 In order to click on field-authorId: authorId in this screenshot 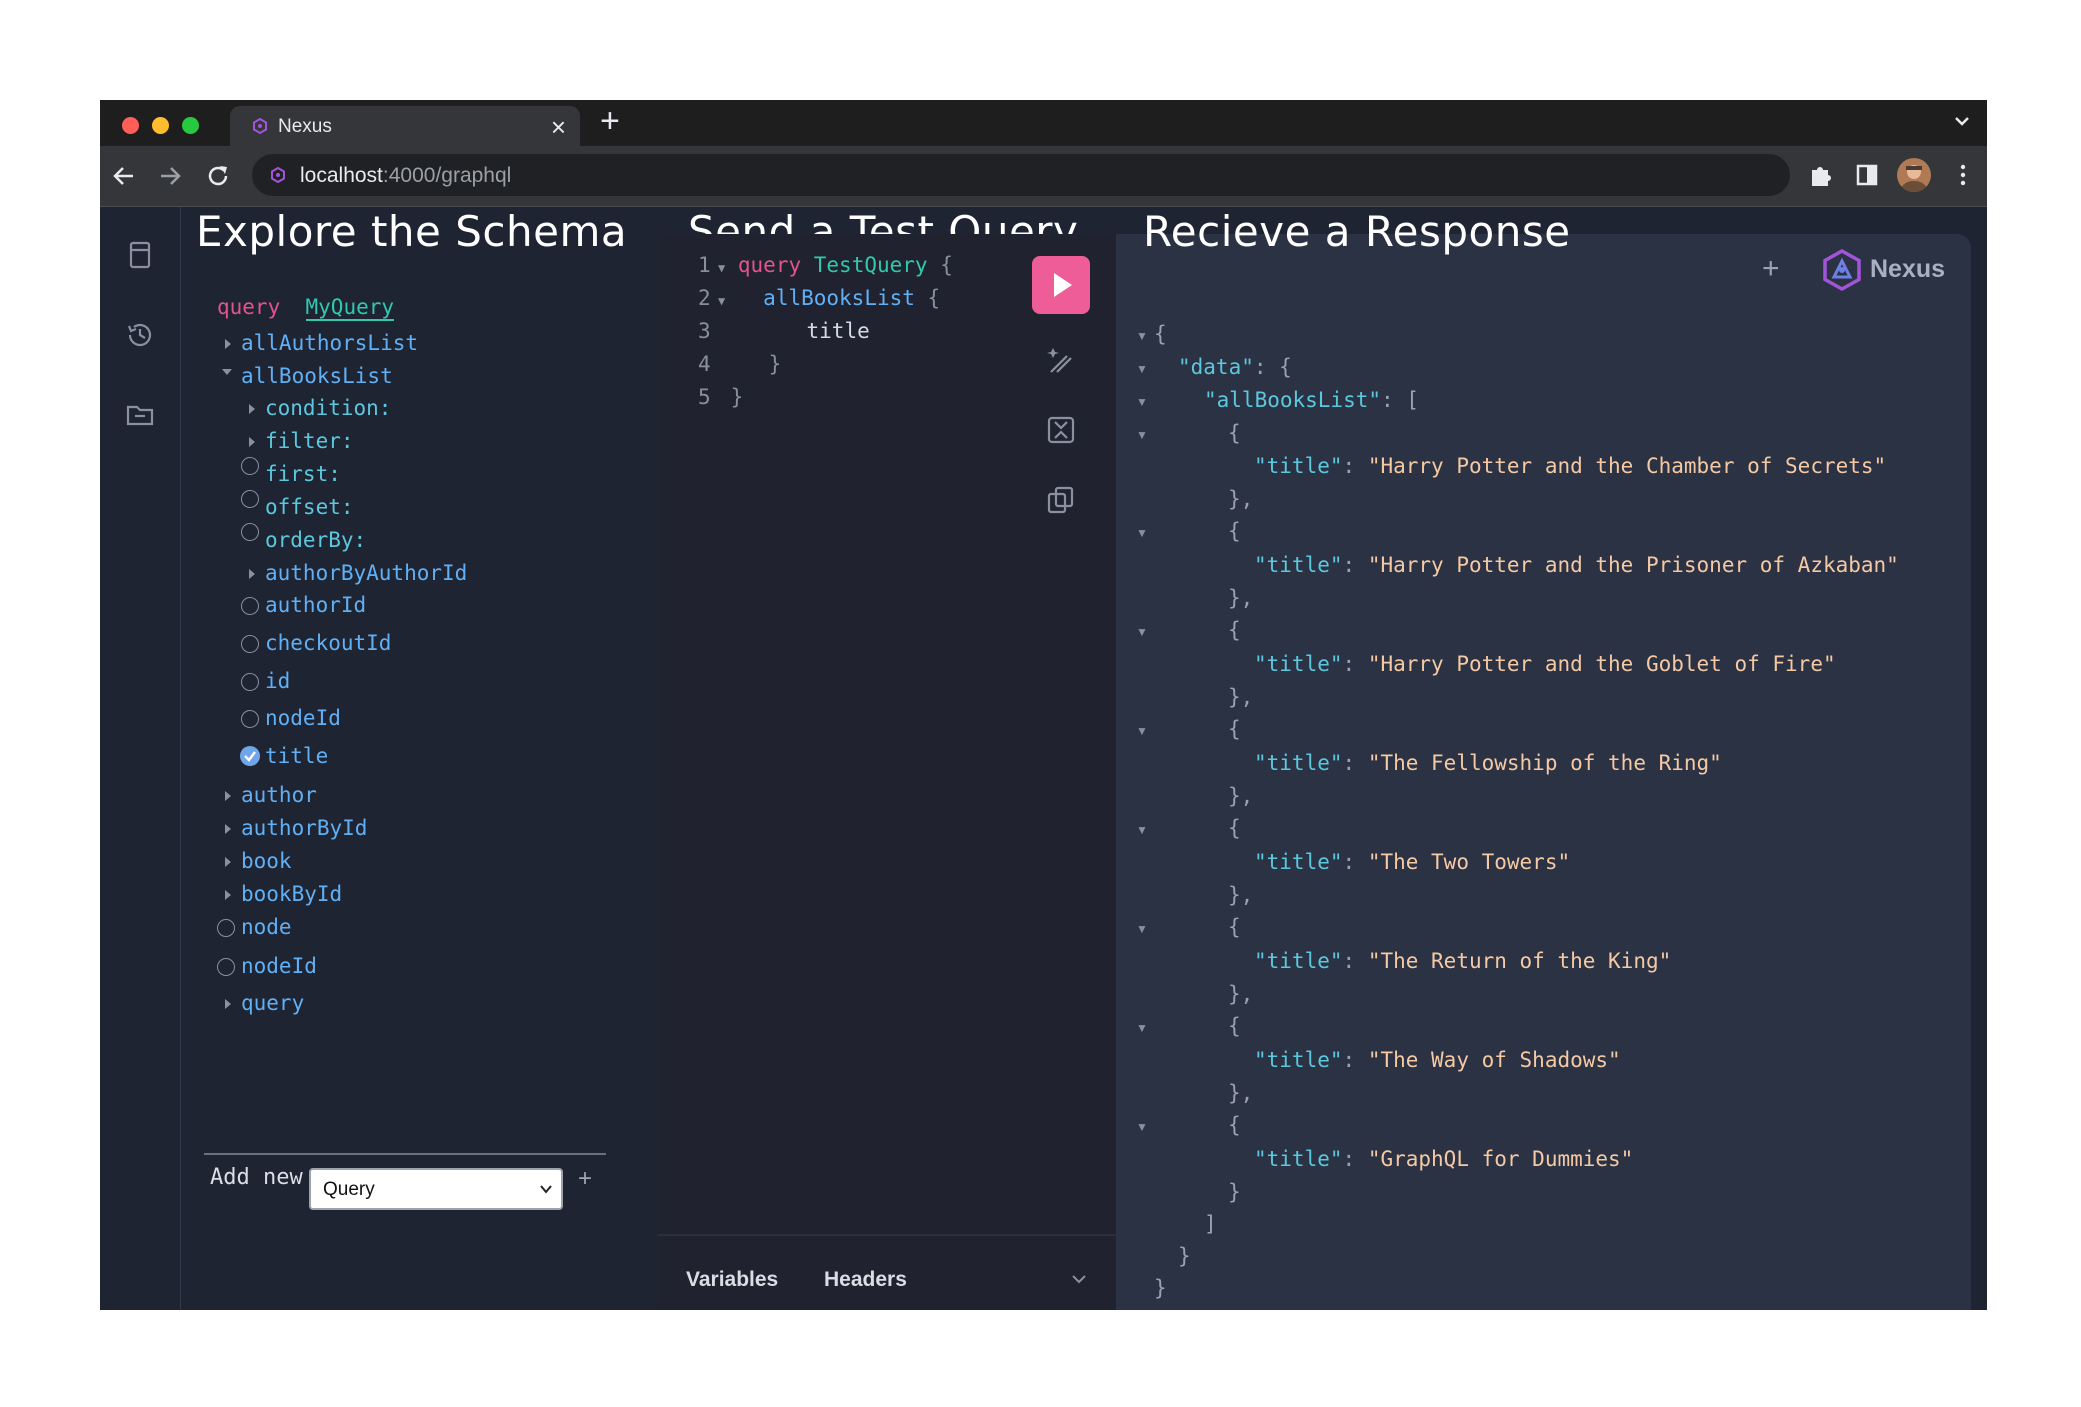, I will do `click(315, 605)`.